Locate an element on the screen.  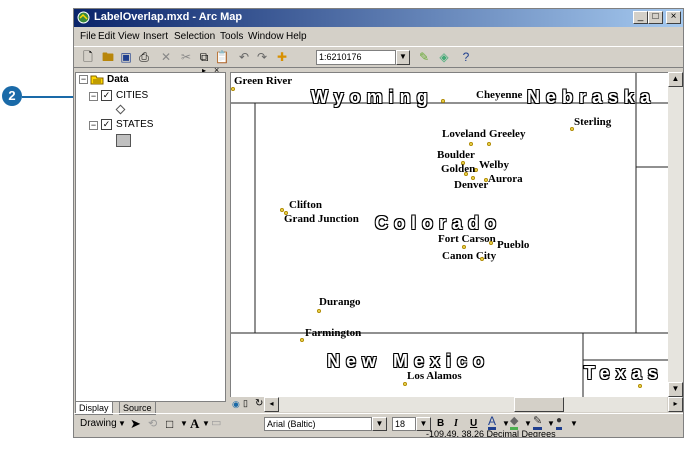
editor-toolbar-icon: ✎ is located at coordinates (424, 57).